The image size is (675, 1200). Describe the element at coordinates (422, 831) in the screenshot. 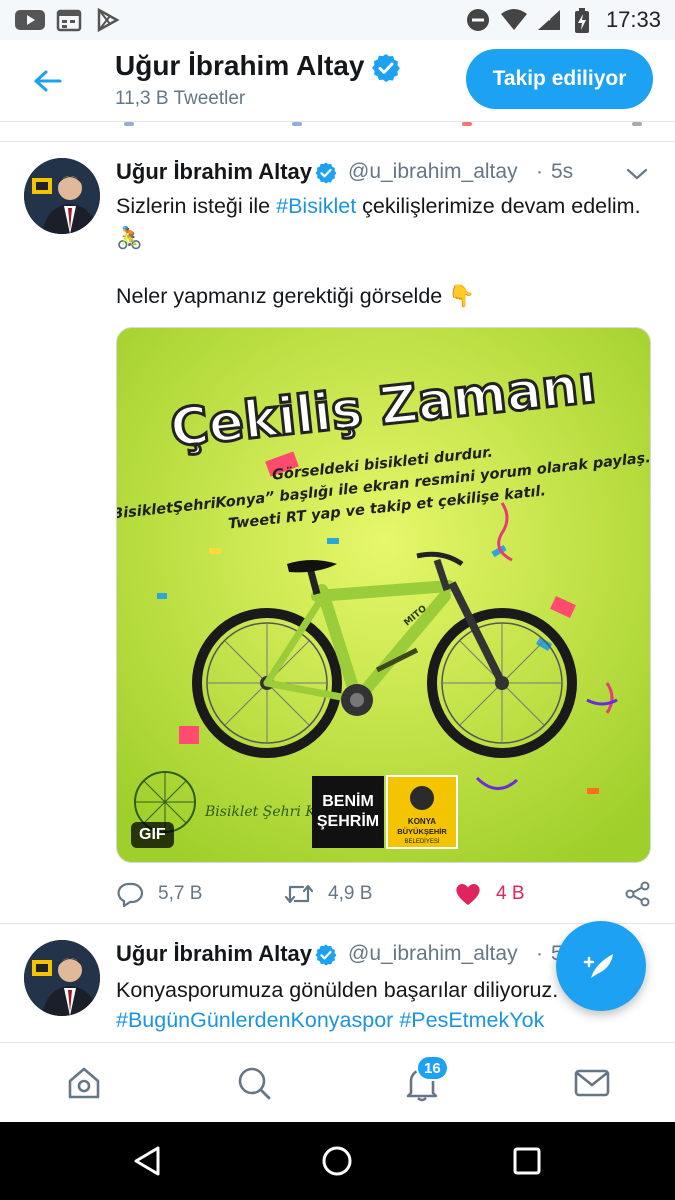

I see `konya-logo-text-2: BÜYÜKŞEHİR` at that location.